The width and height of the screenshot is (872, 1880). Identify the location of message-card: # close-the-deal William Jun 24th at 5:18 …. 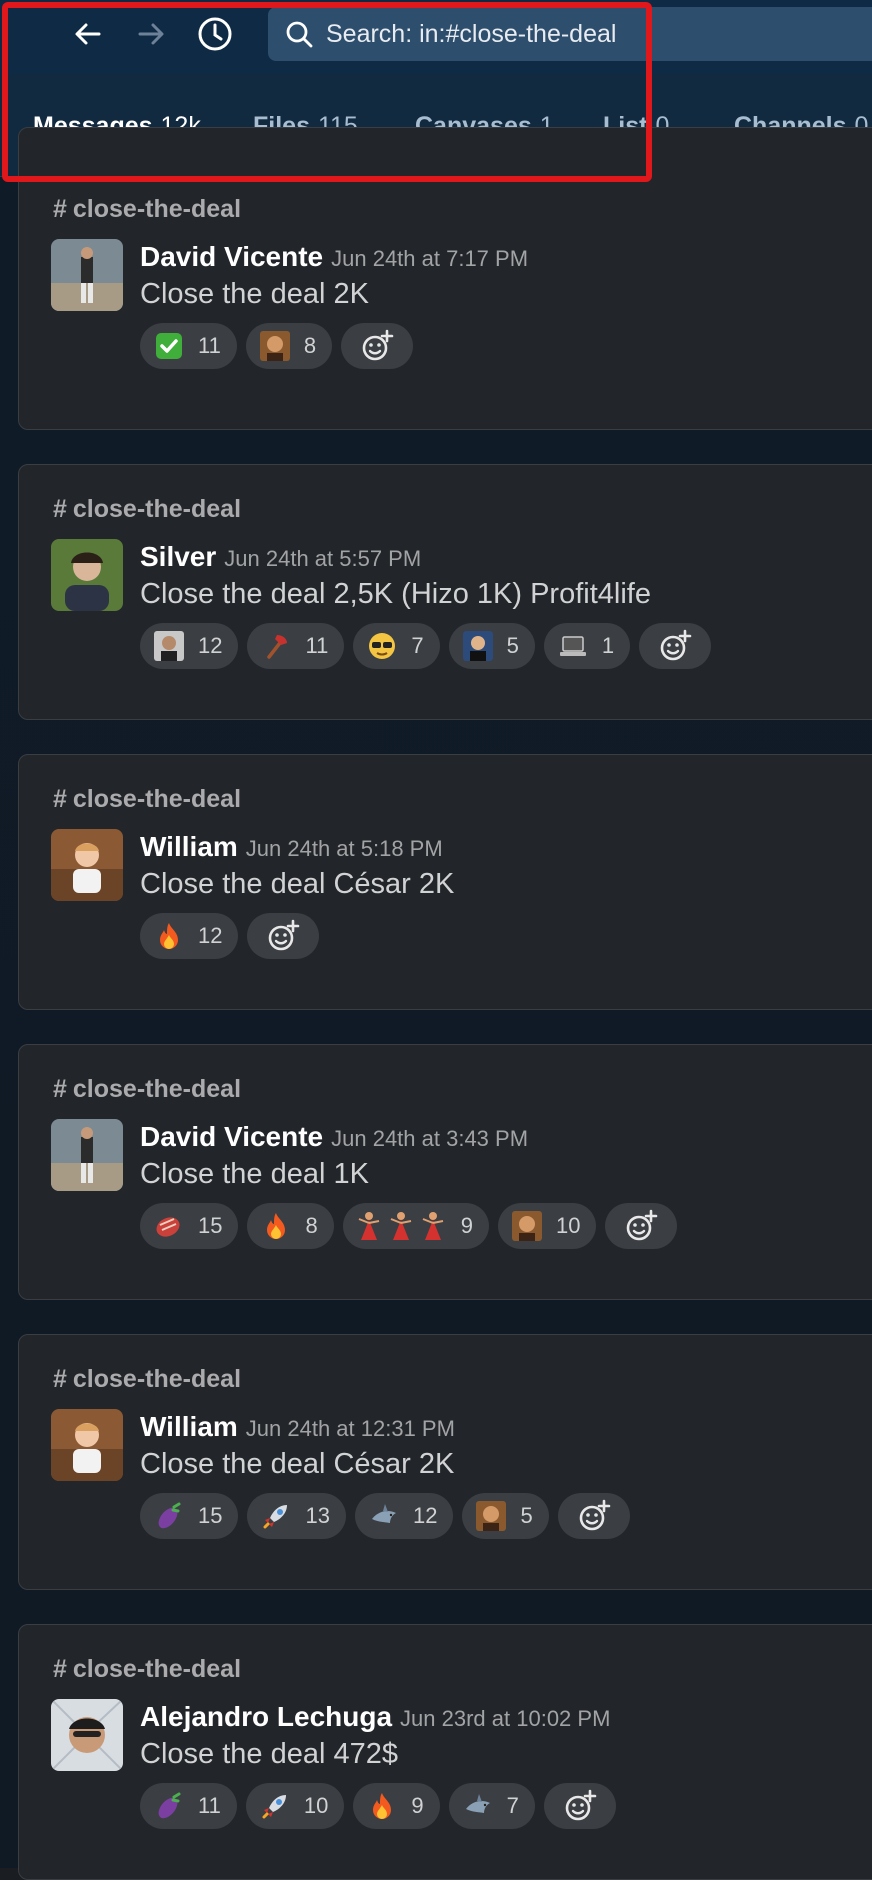
(445, 882).